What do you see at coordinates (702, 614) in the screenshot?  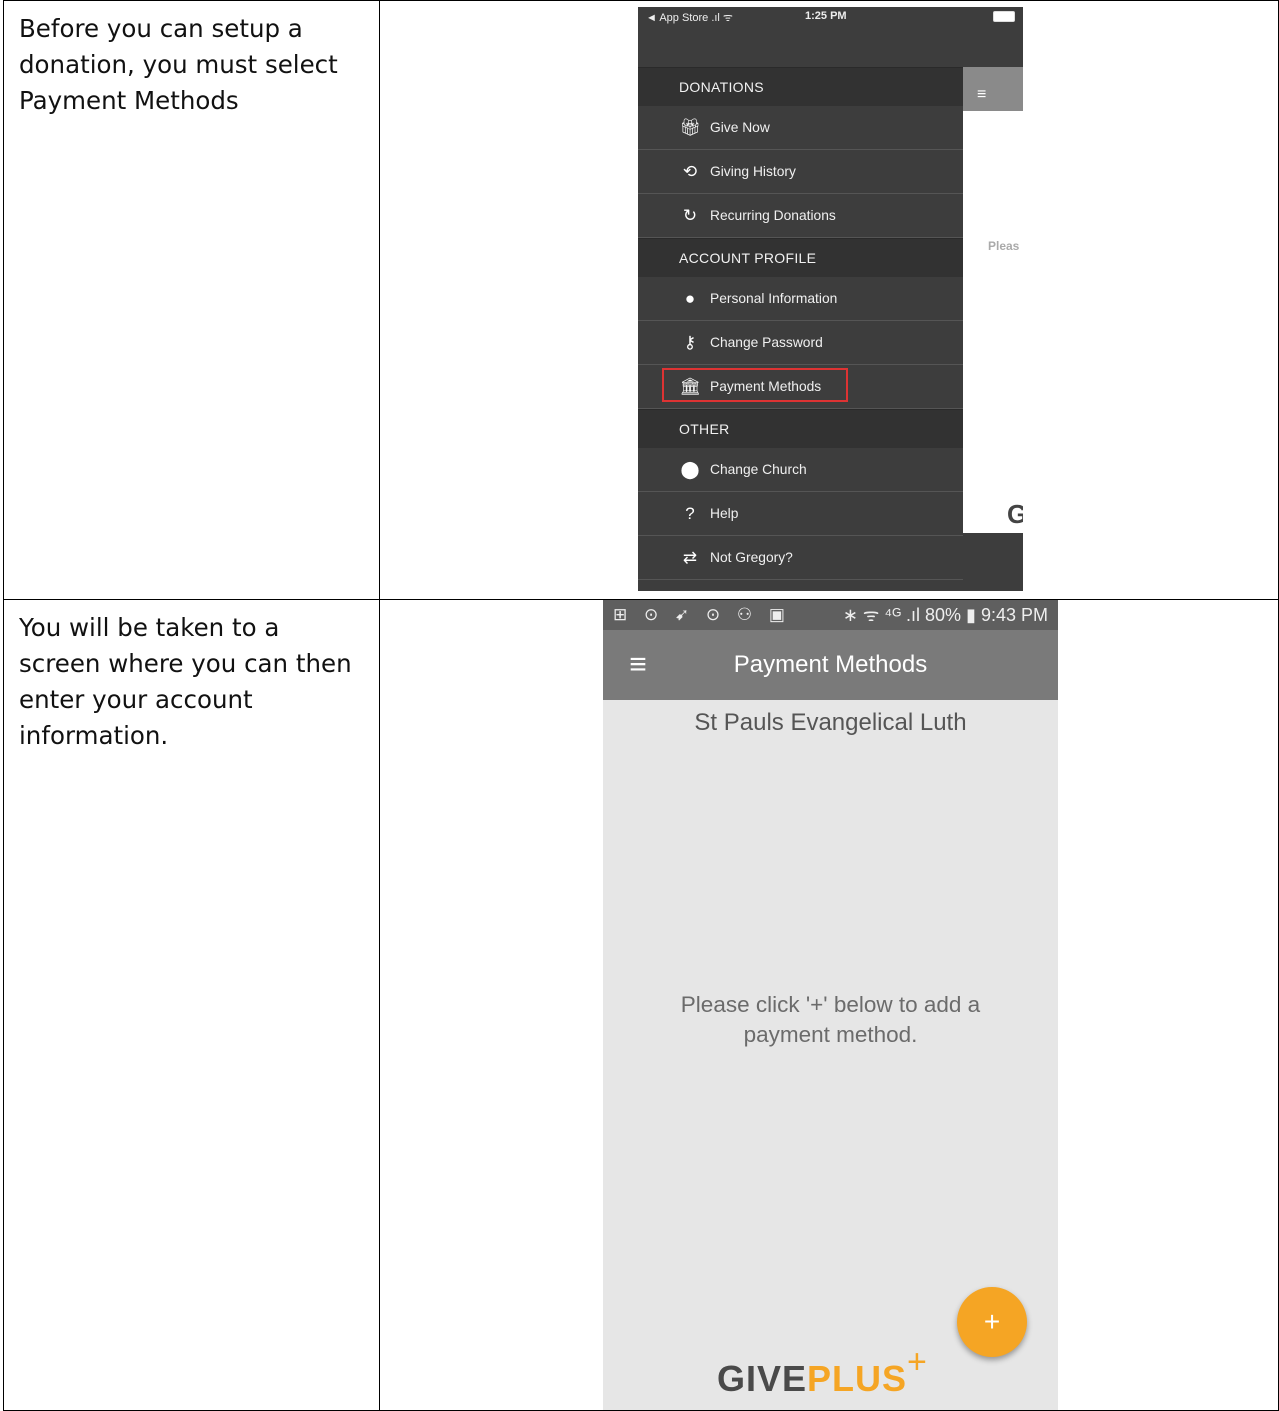 I see `notification-icons: ⊞ ⊙ ➹ ⊙ ⚇ ▣` at bounding box center [702, 614].